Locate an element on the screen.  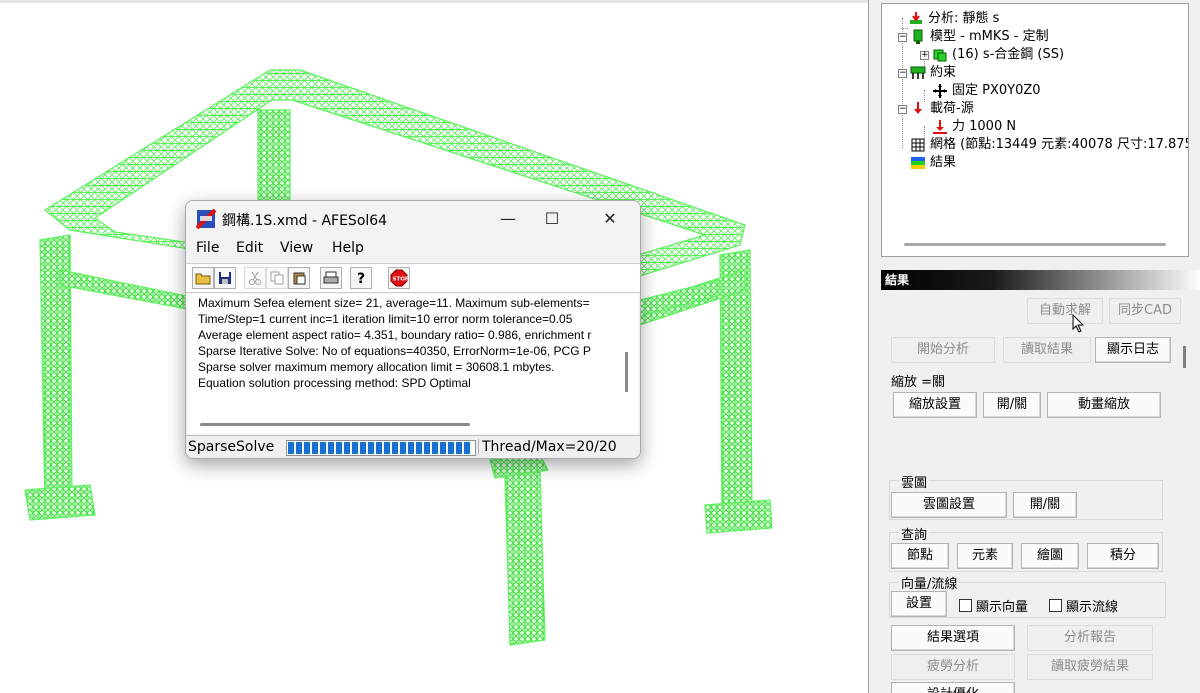
print-icon is located at coordinates (331, 278).